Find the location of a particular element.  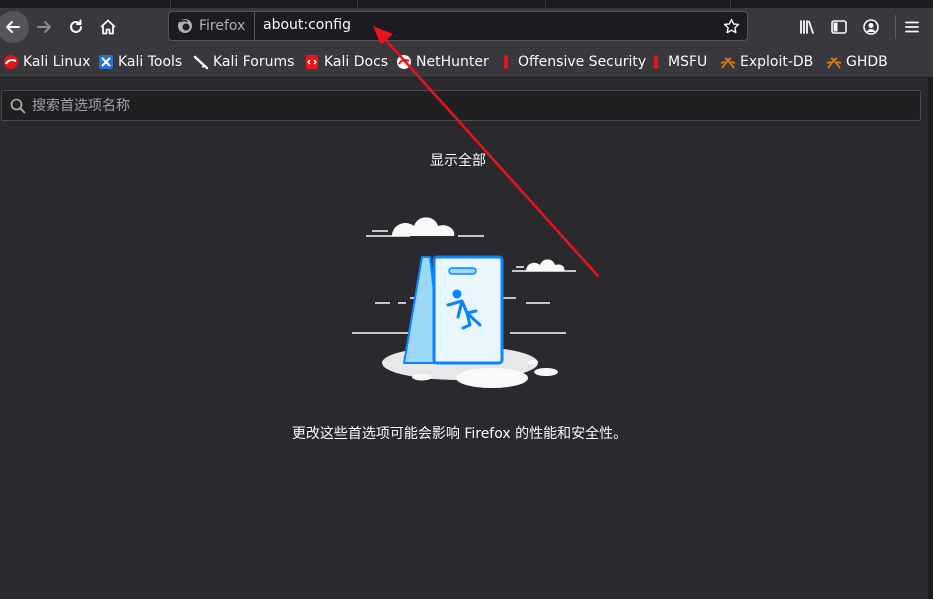

warning-message: 更改这些首选项可能会影响 Firefox 的性能和安全性。 is located at coordinates (459, 434).